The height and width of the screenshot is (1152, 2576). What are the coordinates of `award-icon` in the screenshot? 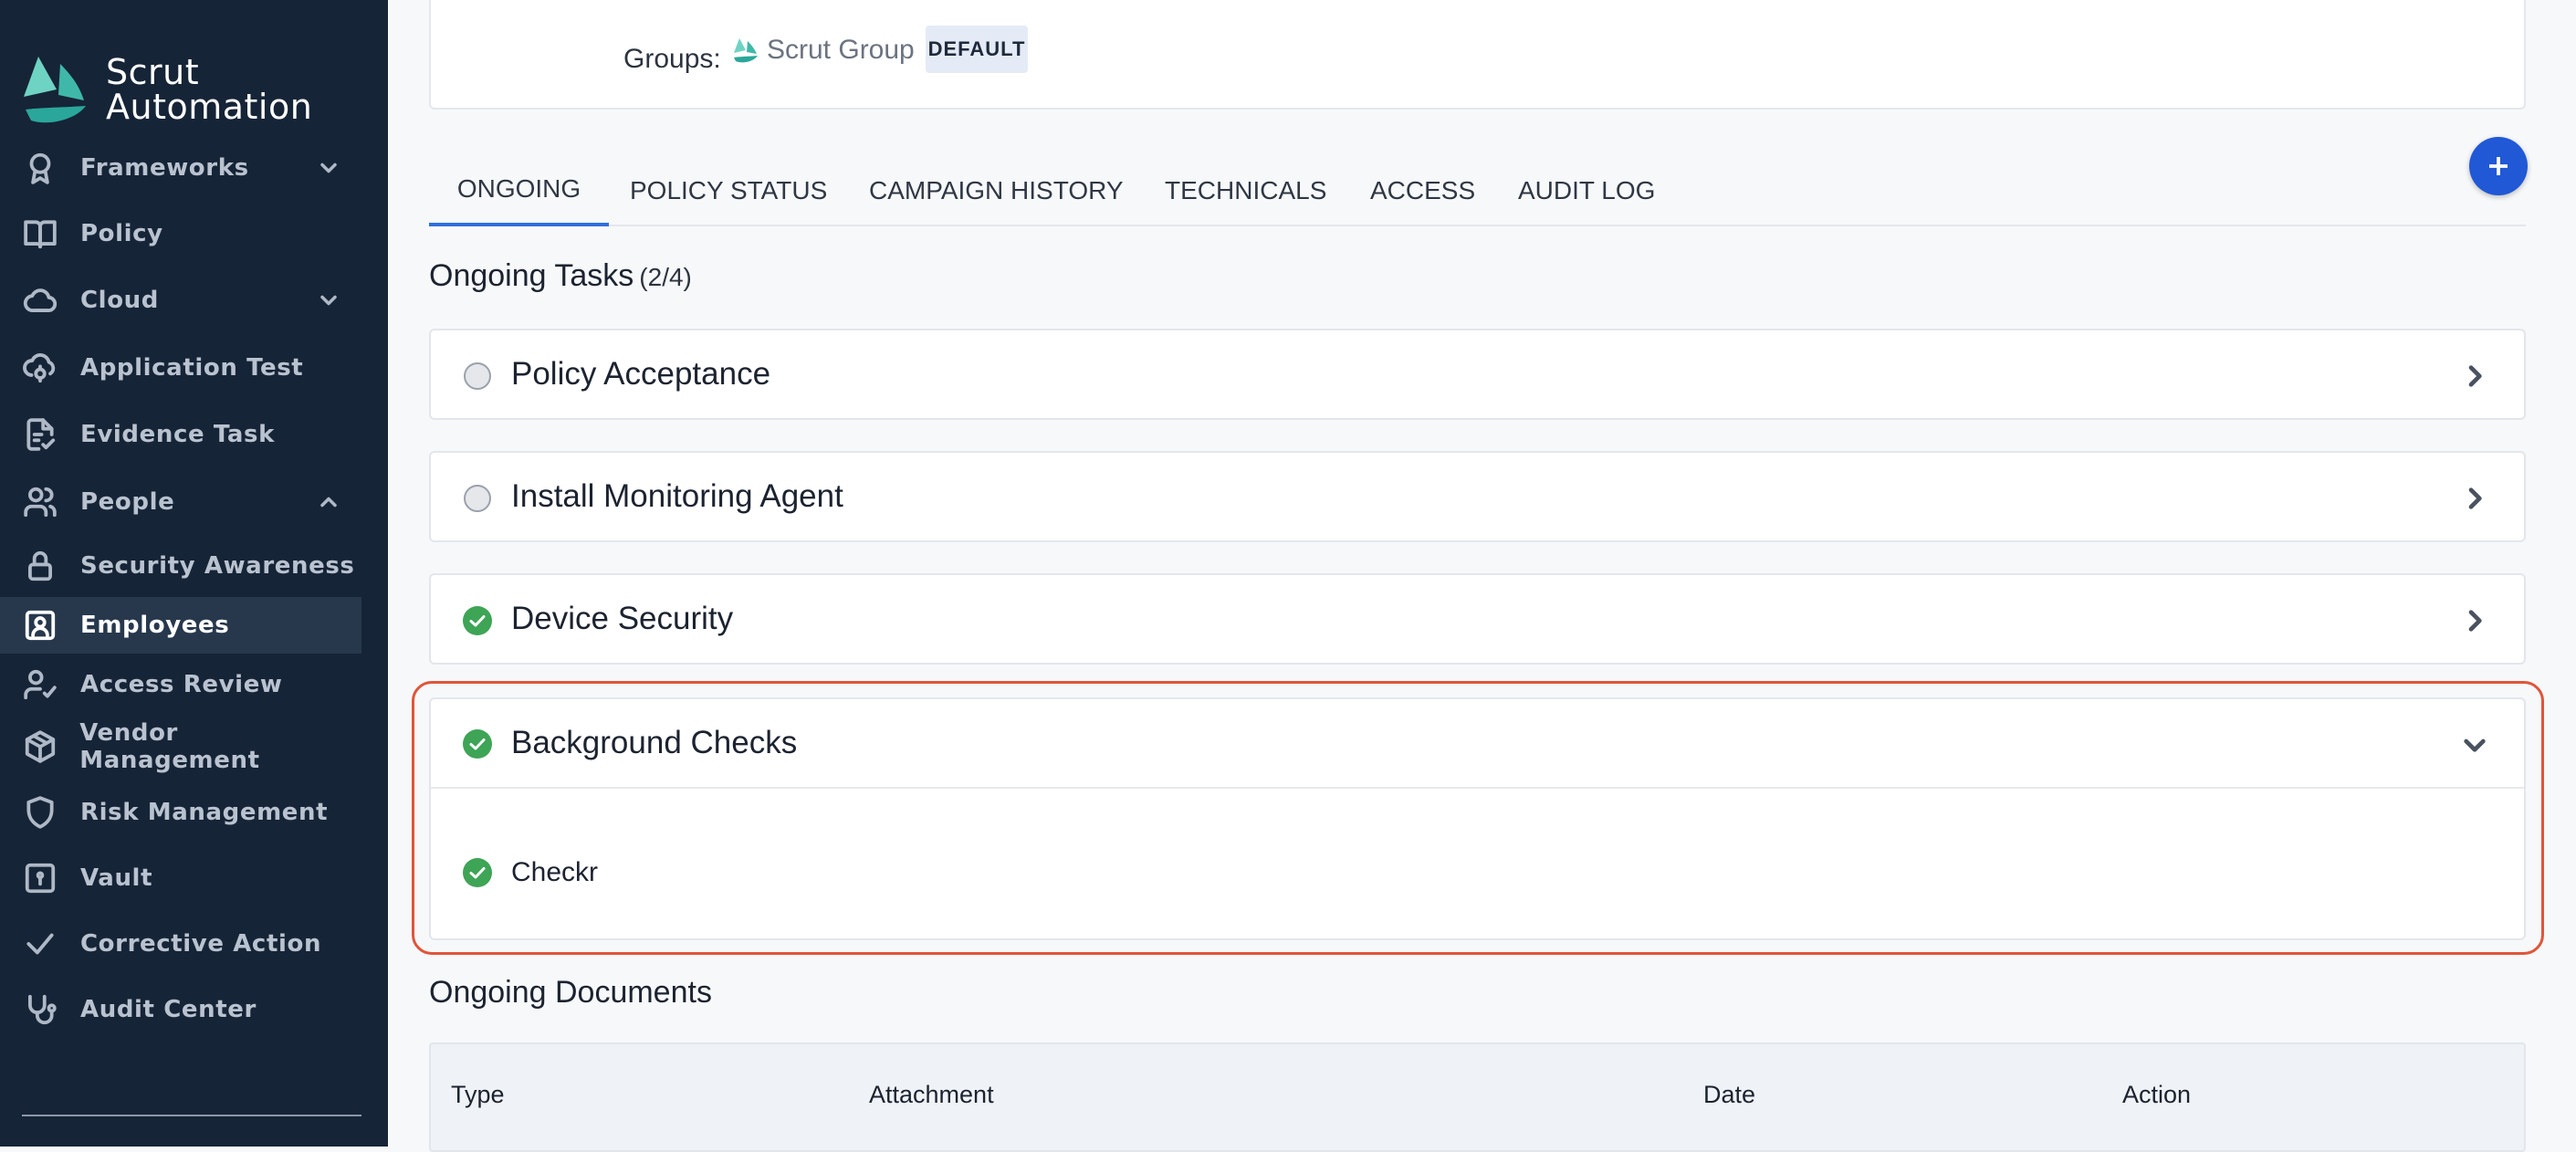 It's located at (40, 168).